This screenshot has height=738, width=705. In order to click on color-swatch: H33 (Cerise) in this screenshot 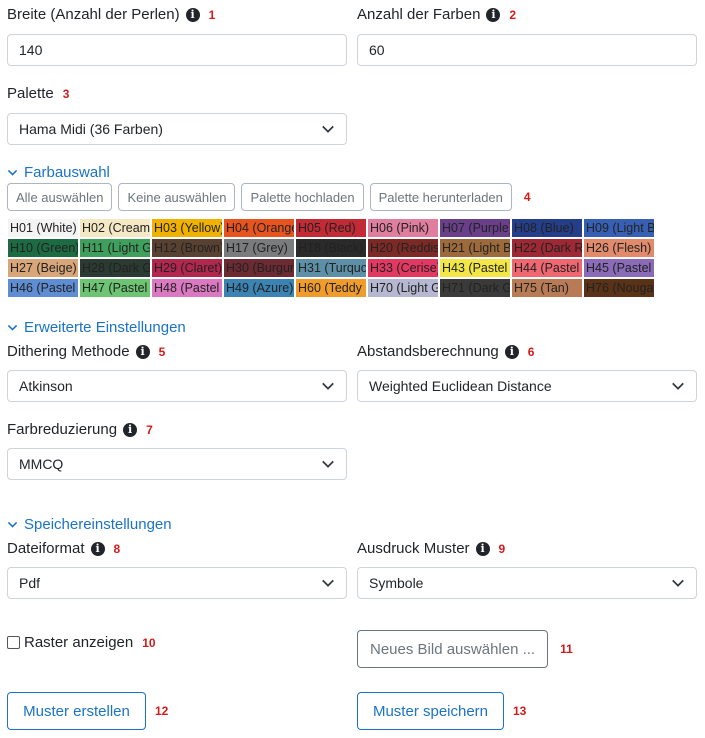, I will do `click(403, 268)`.